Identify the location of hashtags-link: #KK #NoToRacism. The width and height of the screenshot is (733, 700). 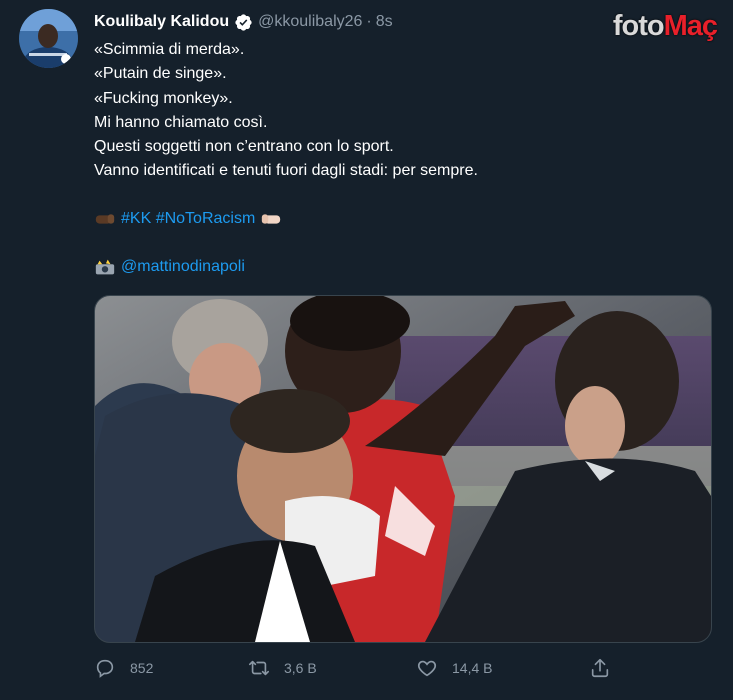
(188, 219).